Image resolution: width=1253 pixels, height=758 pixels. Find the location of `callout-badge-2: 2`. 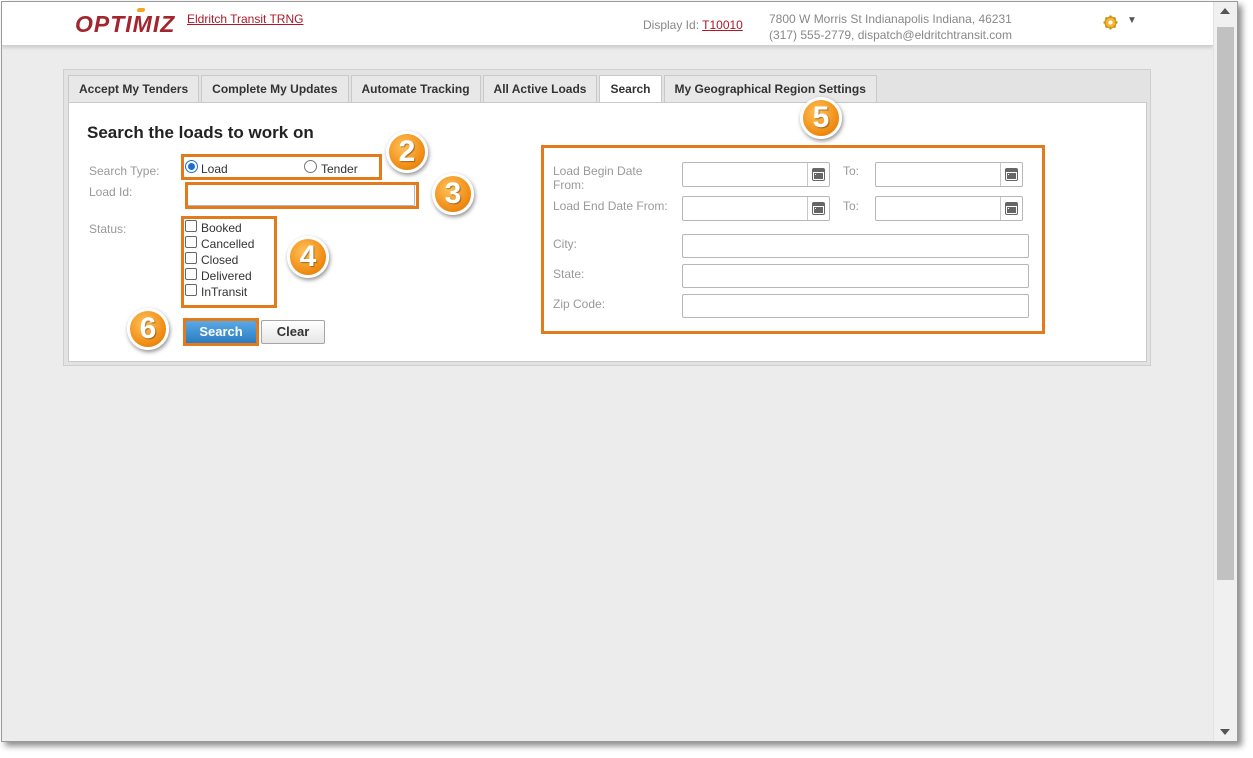

callout-badge-2: 2 is located at coordinates (407, 152).